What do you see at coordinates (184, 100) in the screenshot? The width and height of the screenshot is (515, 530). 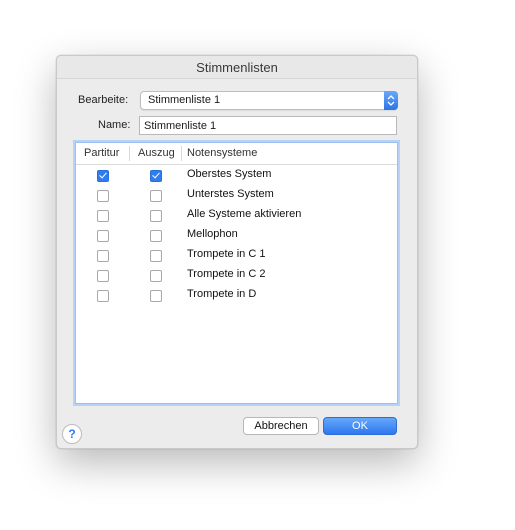 I see `part-list-popup-value: Stimmenliste 1` at bounding box center [184, 100].